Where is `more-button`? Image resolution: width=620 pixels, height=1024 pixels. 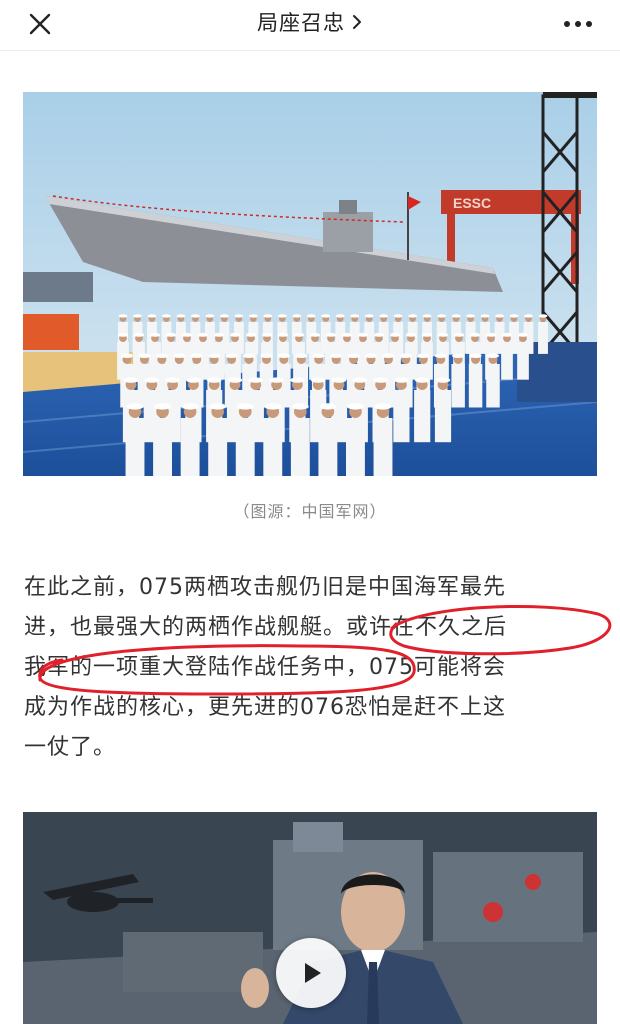 more-button is located at coordinates (578, 24).